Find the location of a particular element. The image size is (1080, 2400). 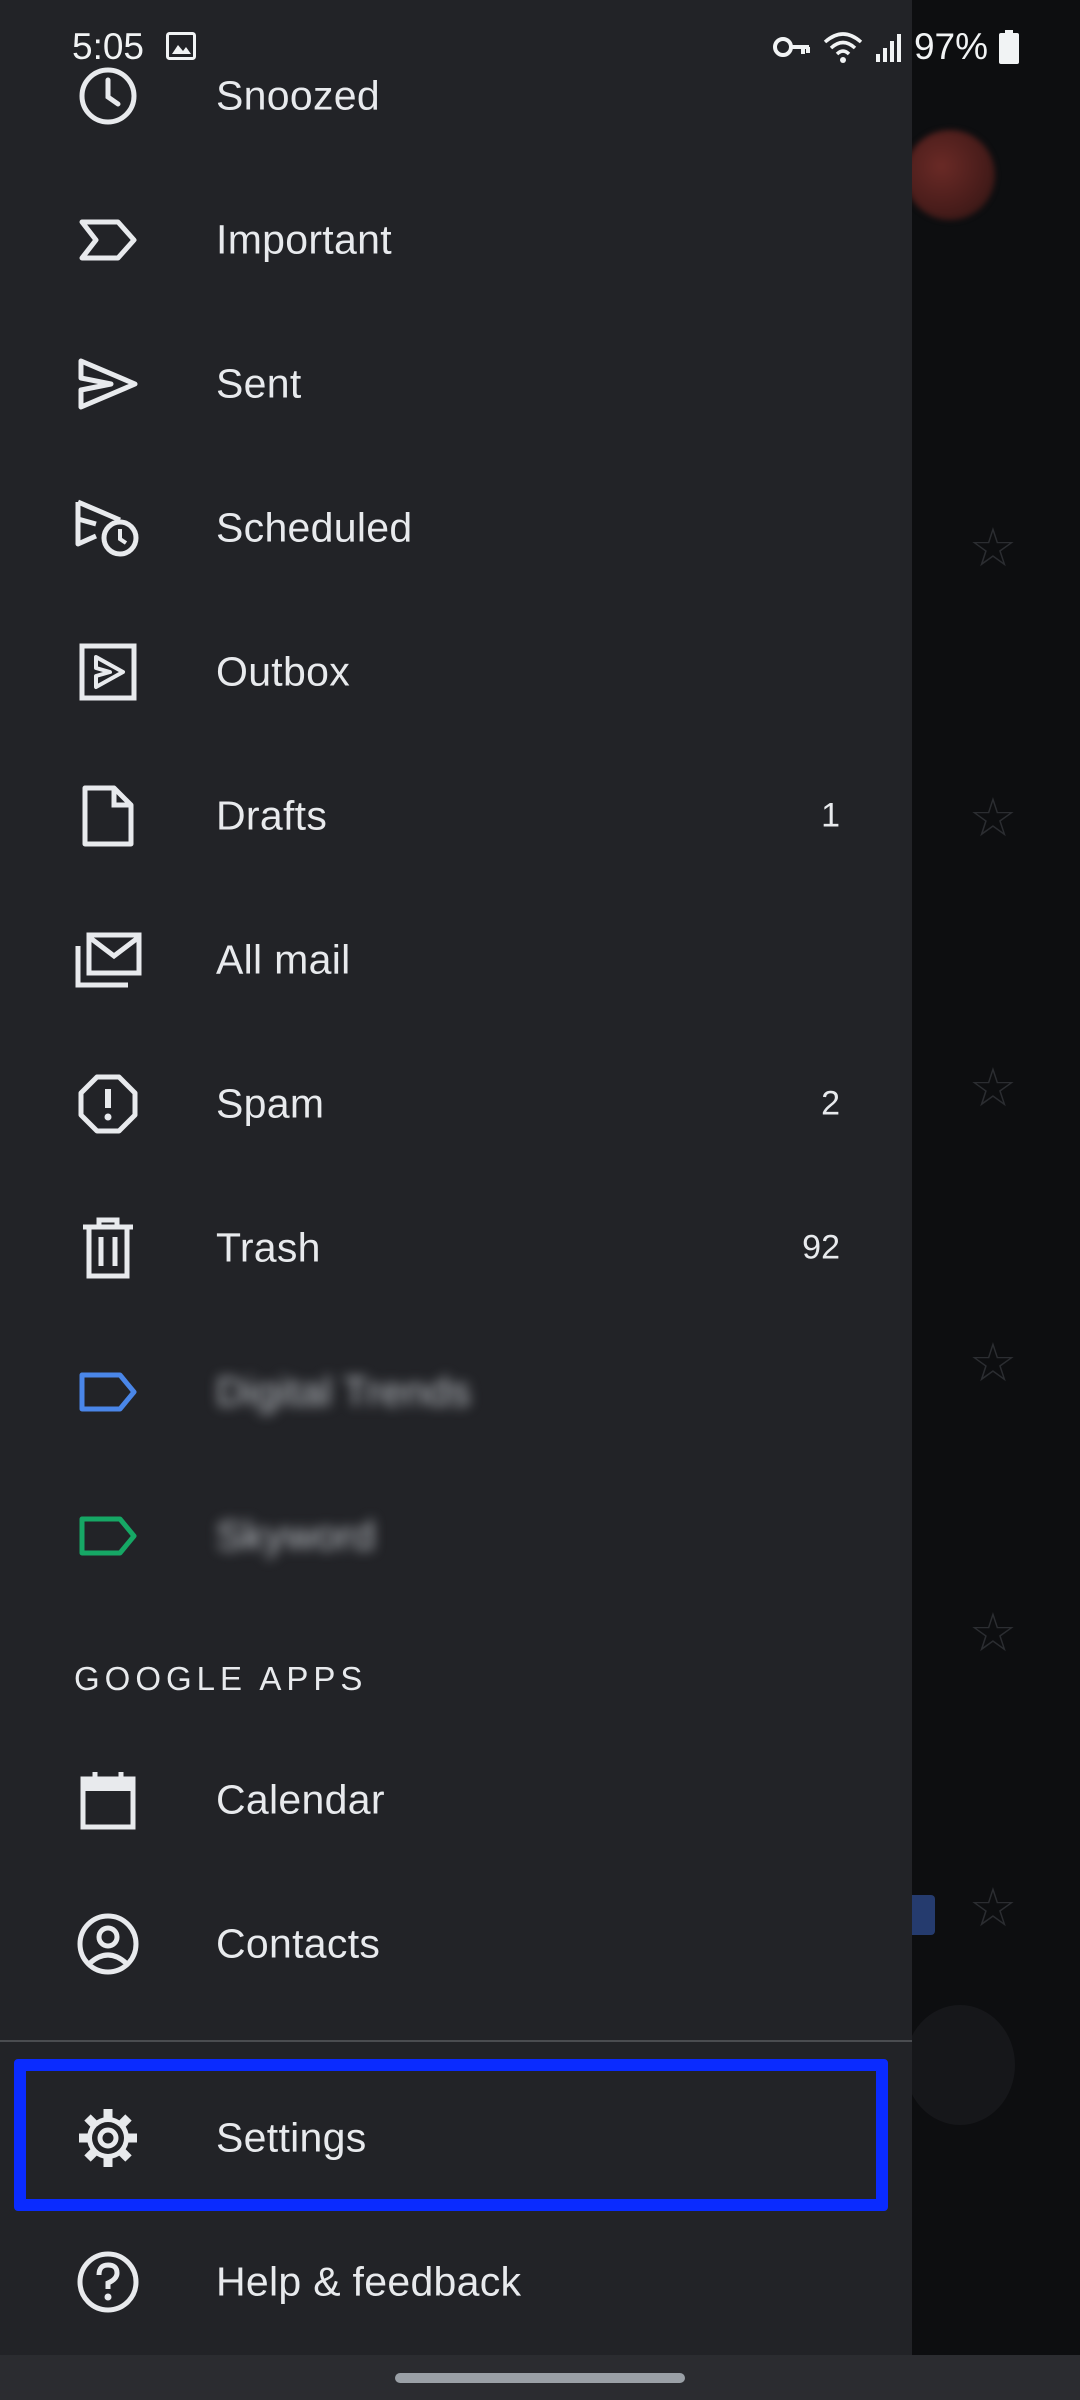

drawer-item-label: Sent is located at coordinates (259, 383).